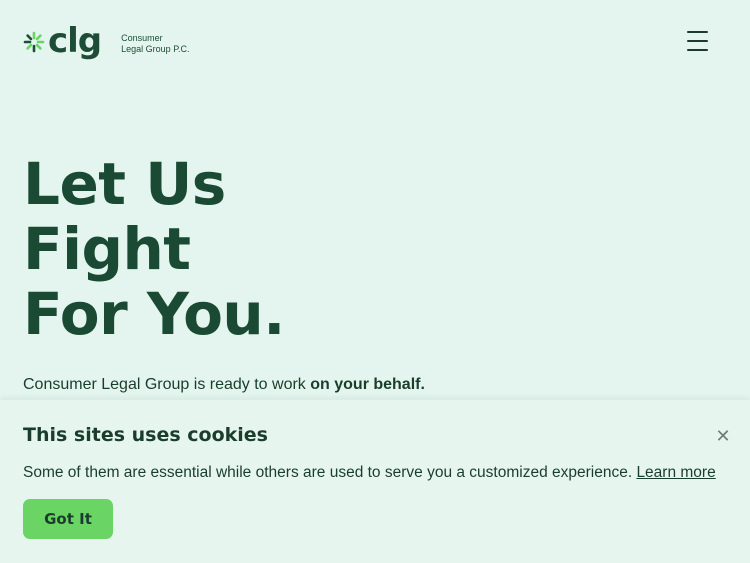 This screenshot has height=563, width=750. What do you see at coordinates (106, 41) in the screenshot?
I see `logo: clg Consumer Legal Group P.C.` at bounding box center [106, 41].